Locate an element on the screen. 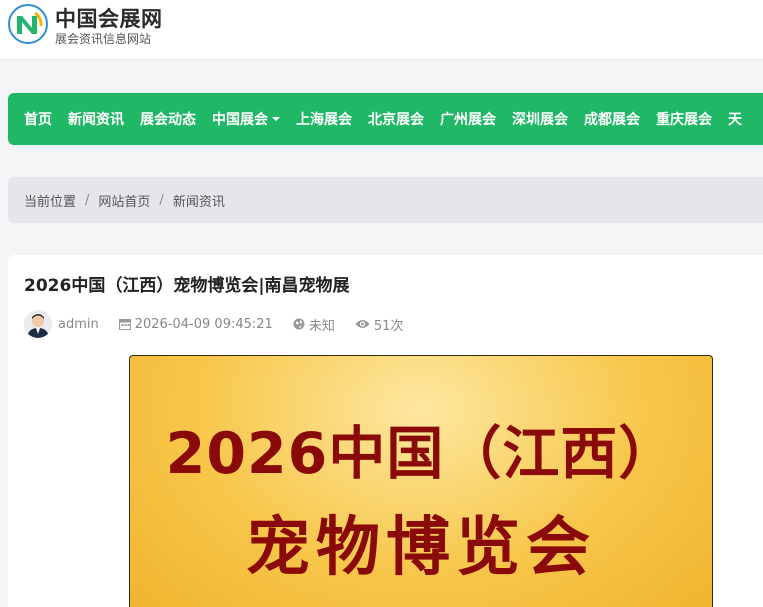 The height and width of the screenshot is (607, 763). publish-date: 2026-04-09 09:45:21 is located at coordinates (195, 324).